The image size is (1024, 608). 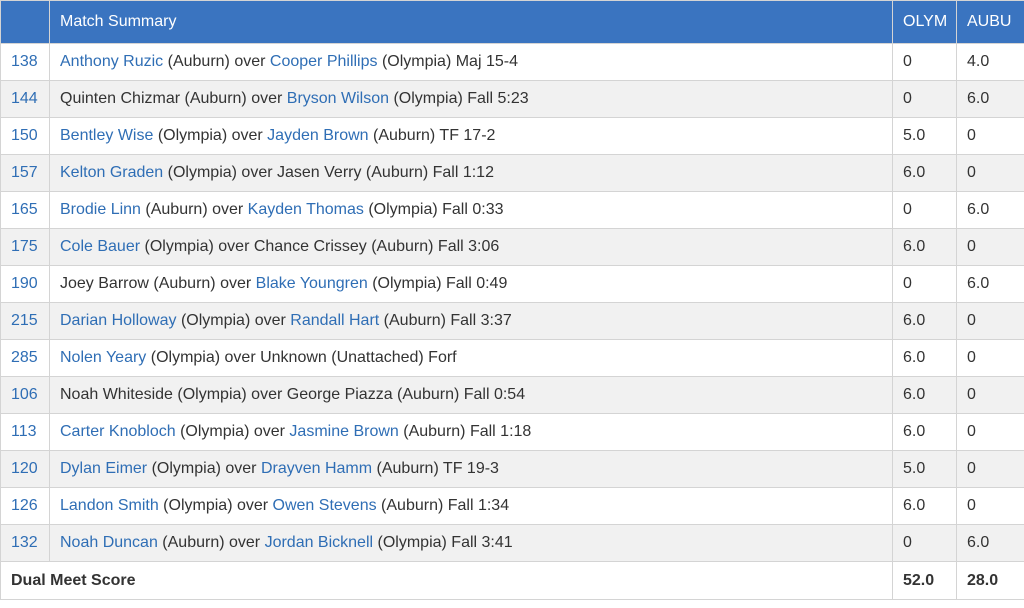 I want to click on winner-link: Darian Holloway, so click(x=118, y=320).